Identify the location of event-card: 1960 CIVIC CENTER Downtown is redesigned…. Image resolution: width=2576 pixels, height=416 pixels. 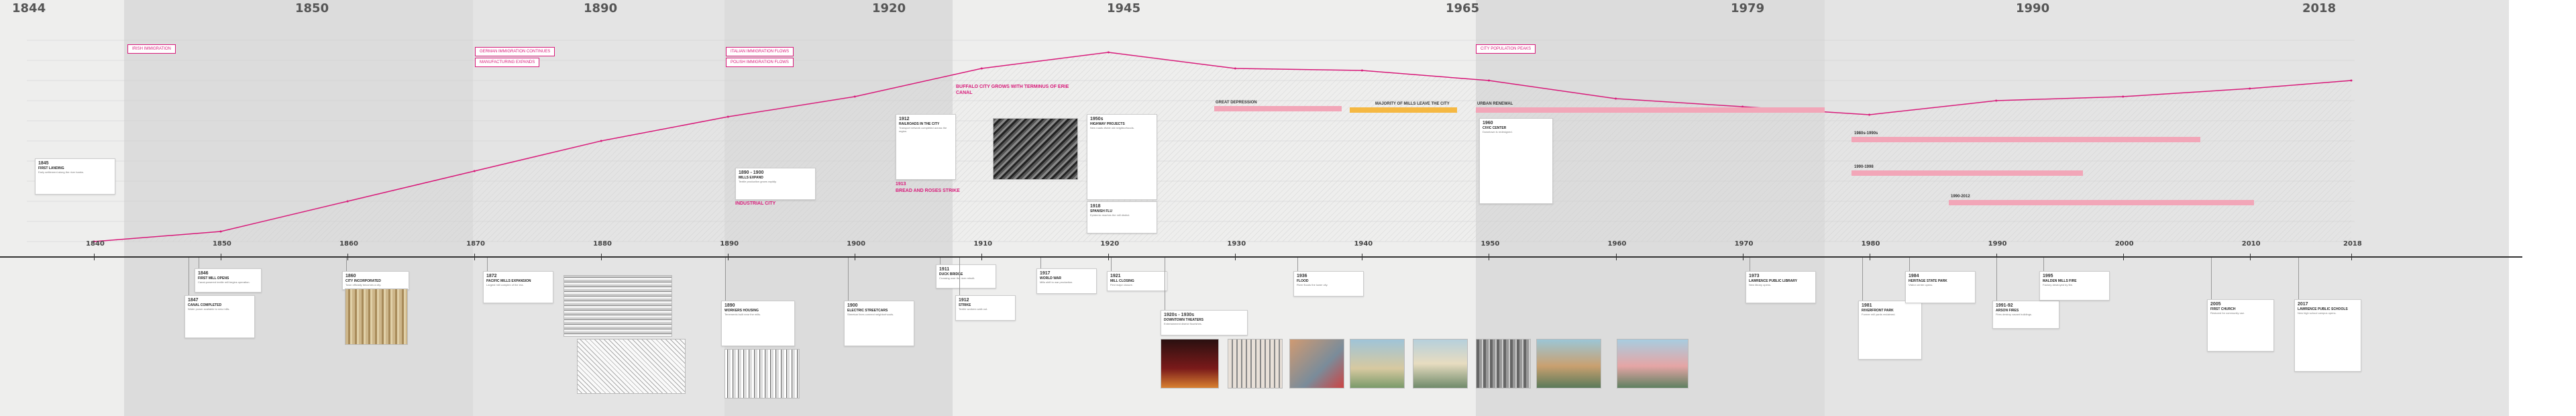
(1516, 161).